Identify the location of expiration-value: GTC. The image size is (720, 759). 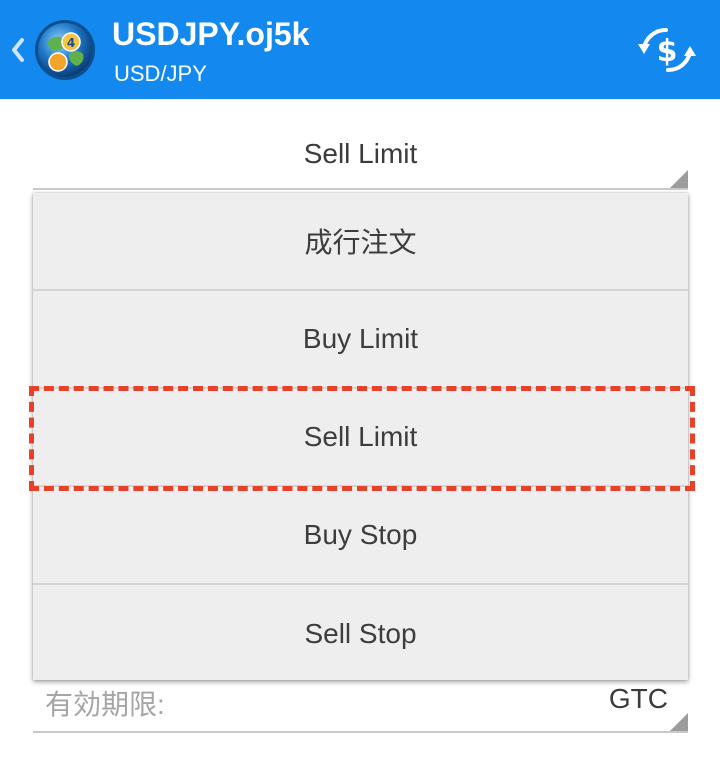
(638, 698).